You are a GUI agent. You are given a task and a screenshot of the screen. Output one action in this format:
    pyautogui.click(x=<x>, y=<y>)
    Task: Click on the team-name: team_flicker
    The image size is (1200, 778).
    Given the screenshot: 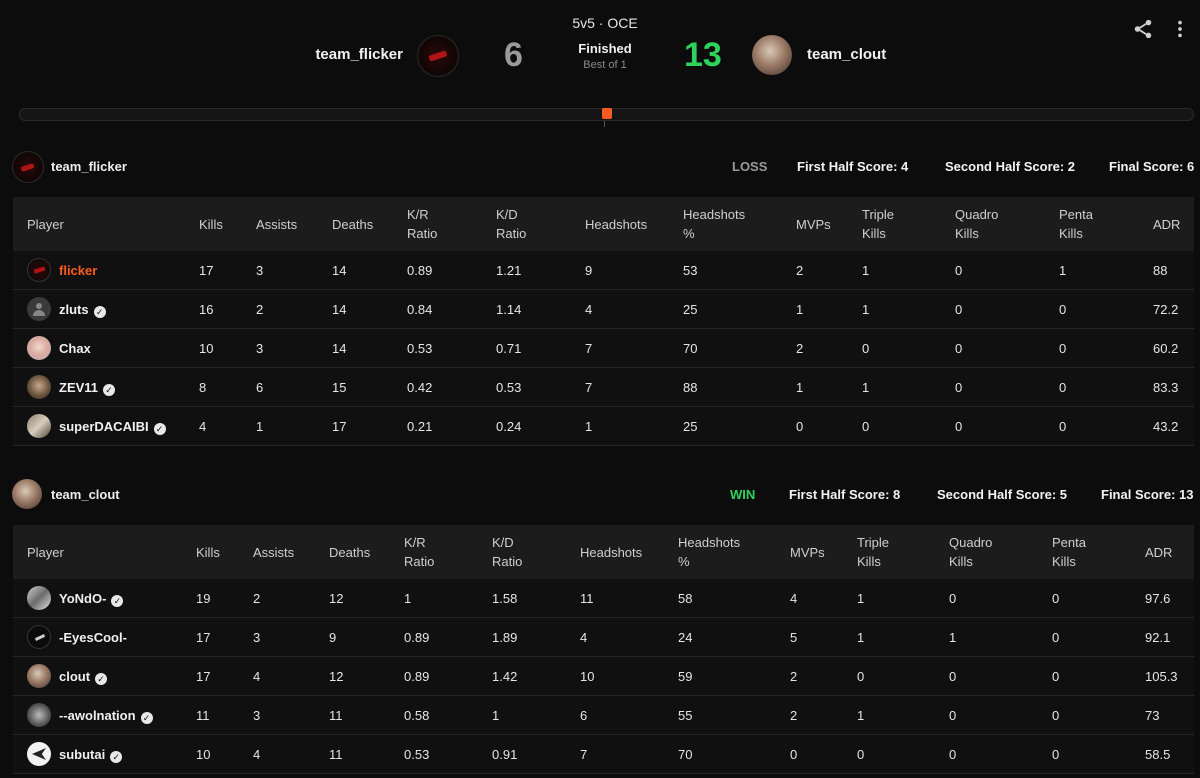 What is the action you would take?
    pyautogui.click(x=89, y=166)
    